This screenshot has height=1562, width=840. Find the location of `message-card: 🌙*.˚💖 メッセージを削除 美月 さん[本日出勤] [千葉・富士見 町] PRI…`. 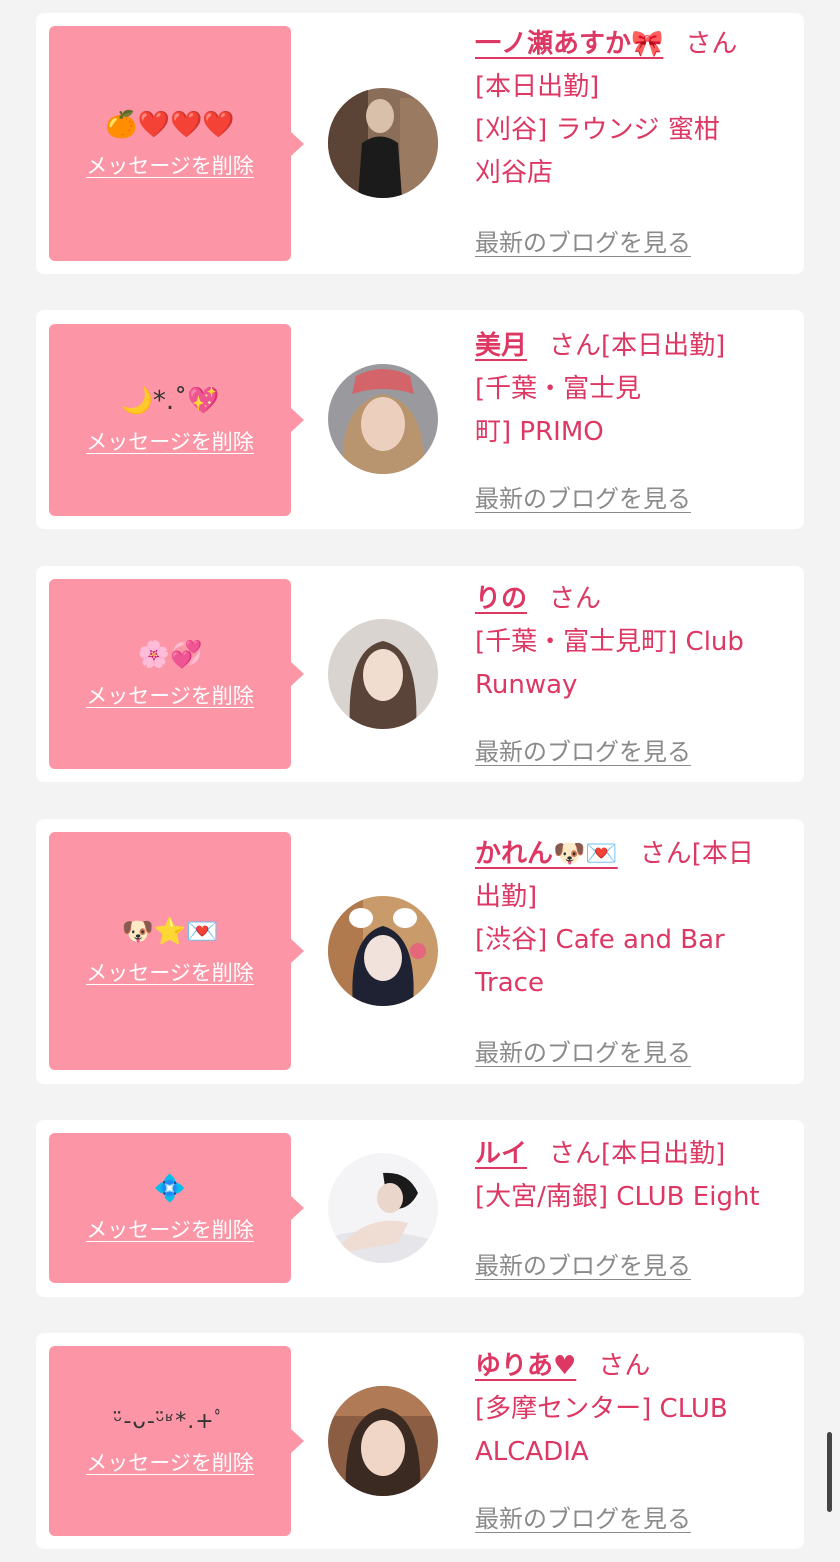

message-card: 🌙*.˚💖 メッセージを削除 美月 さん[本日出勤] [千葉・富士見 町] PRI… is located at coordinates (420, 419).